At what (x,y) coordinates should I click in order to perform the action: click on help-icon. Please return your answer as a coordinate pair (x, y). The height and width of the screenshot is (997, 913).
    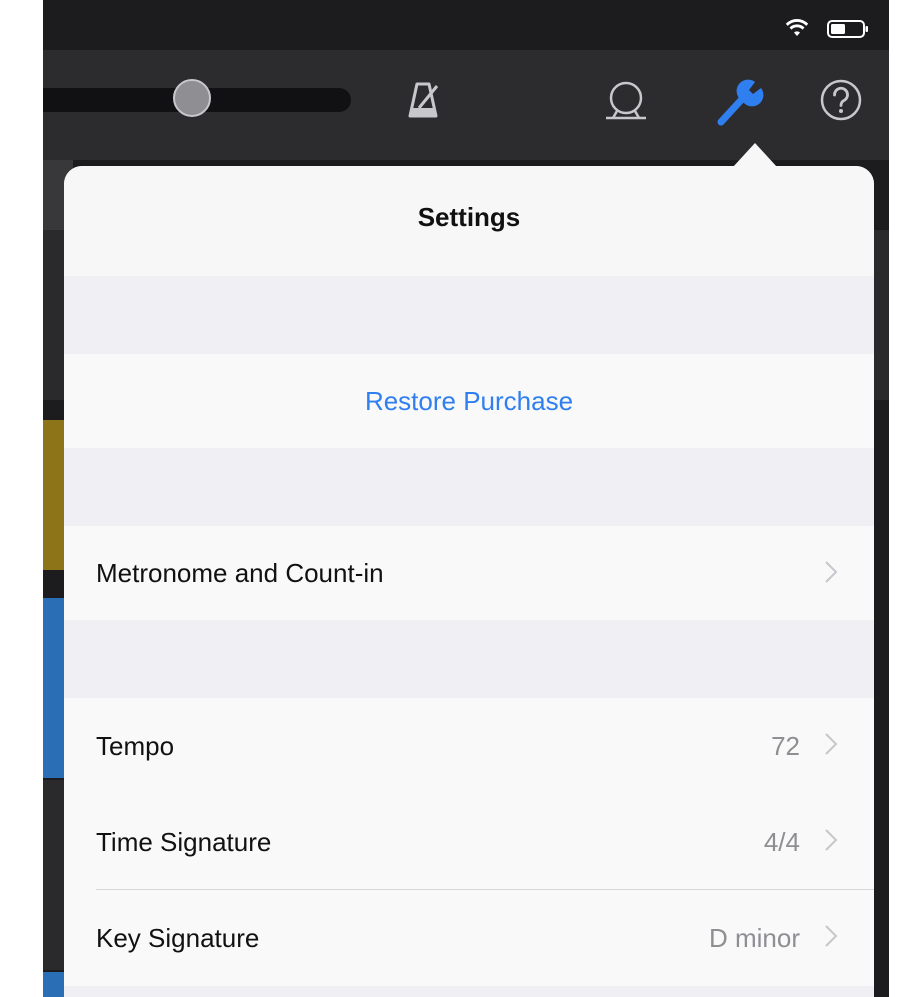
    Looking at the image, I should click on (841, 100).